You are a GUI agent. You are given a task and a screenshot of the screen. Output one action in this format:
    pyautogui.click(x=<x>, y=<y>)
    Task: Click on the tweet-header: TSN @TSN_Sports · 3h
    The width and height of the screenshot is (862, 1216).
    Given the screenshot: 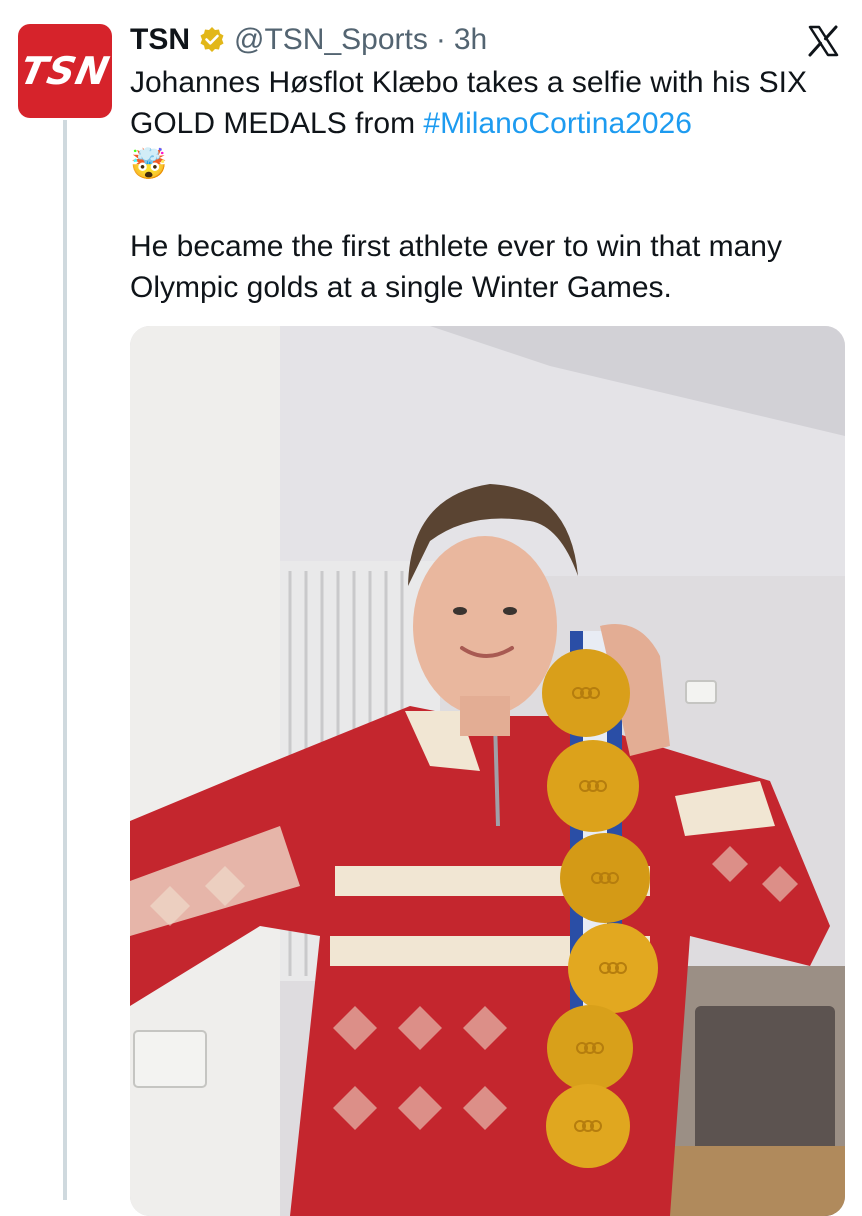 What is the action you would take?
    pyautogui.click(x=308, y=40)
    